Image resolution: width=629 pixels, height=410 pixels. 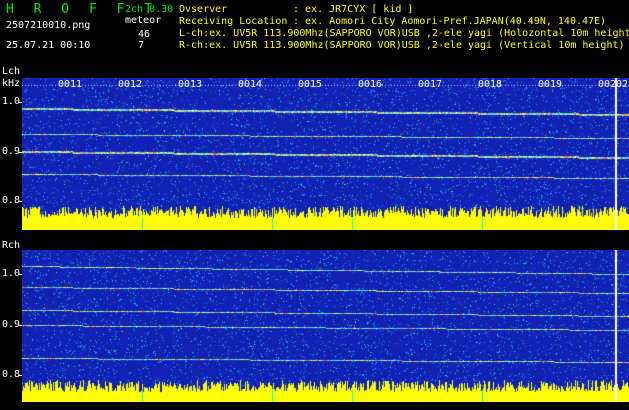 I want to click on minute-mark: 0016, so click(x=370, y=84).